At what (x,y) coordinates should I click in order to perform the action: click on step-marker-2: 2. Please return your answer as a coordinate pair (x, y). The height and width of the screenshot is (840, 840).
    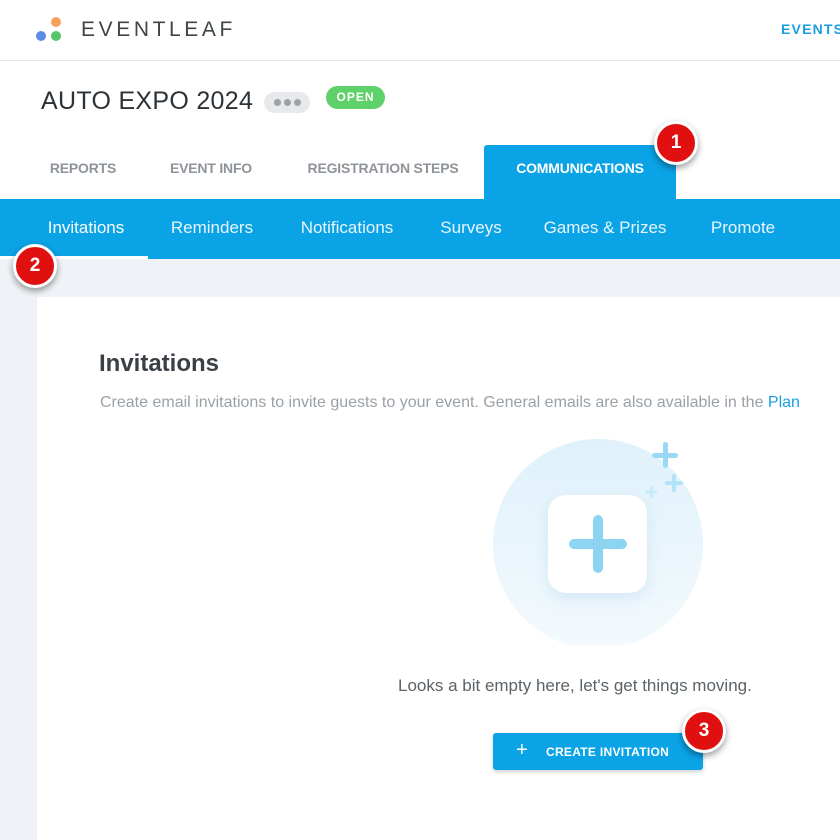
    Looking at the image, I should click on (35, 266).